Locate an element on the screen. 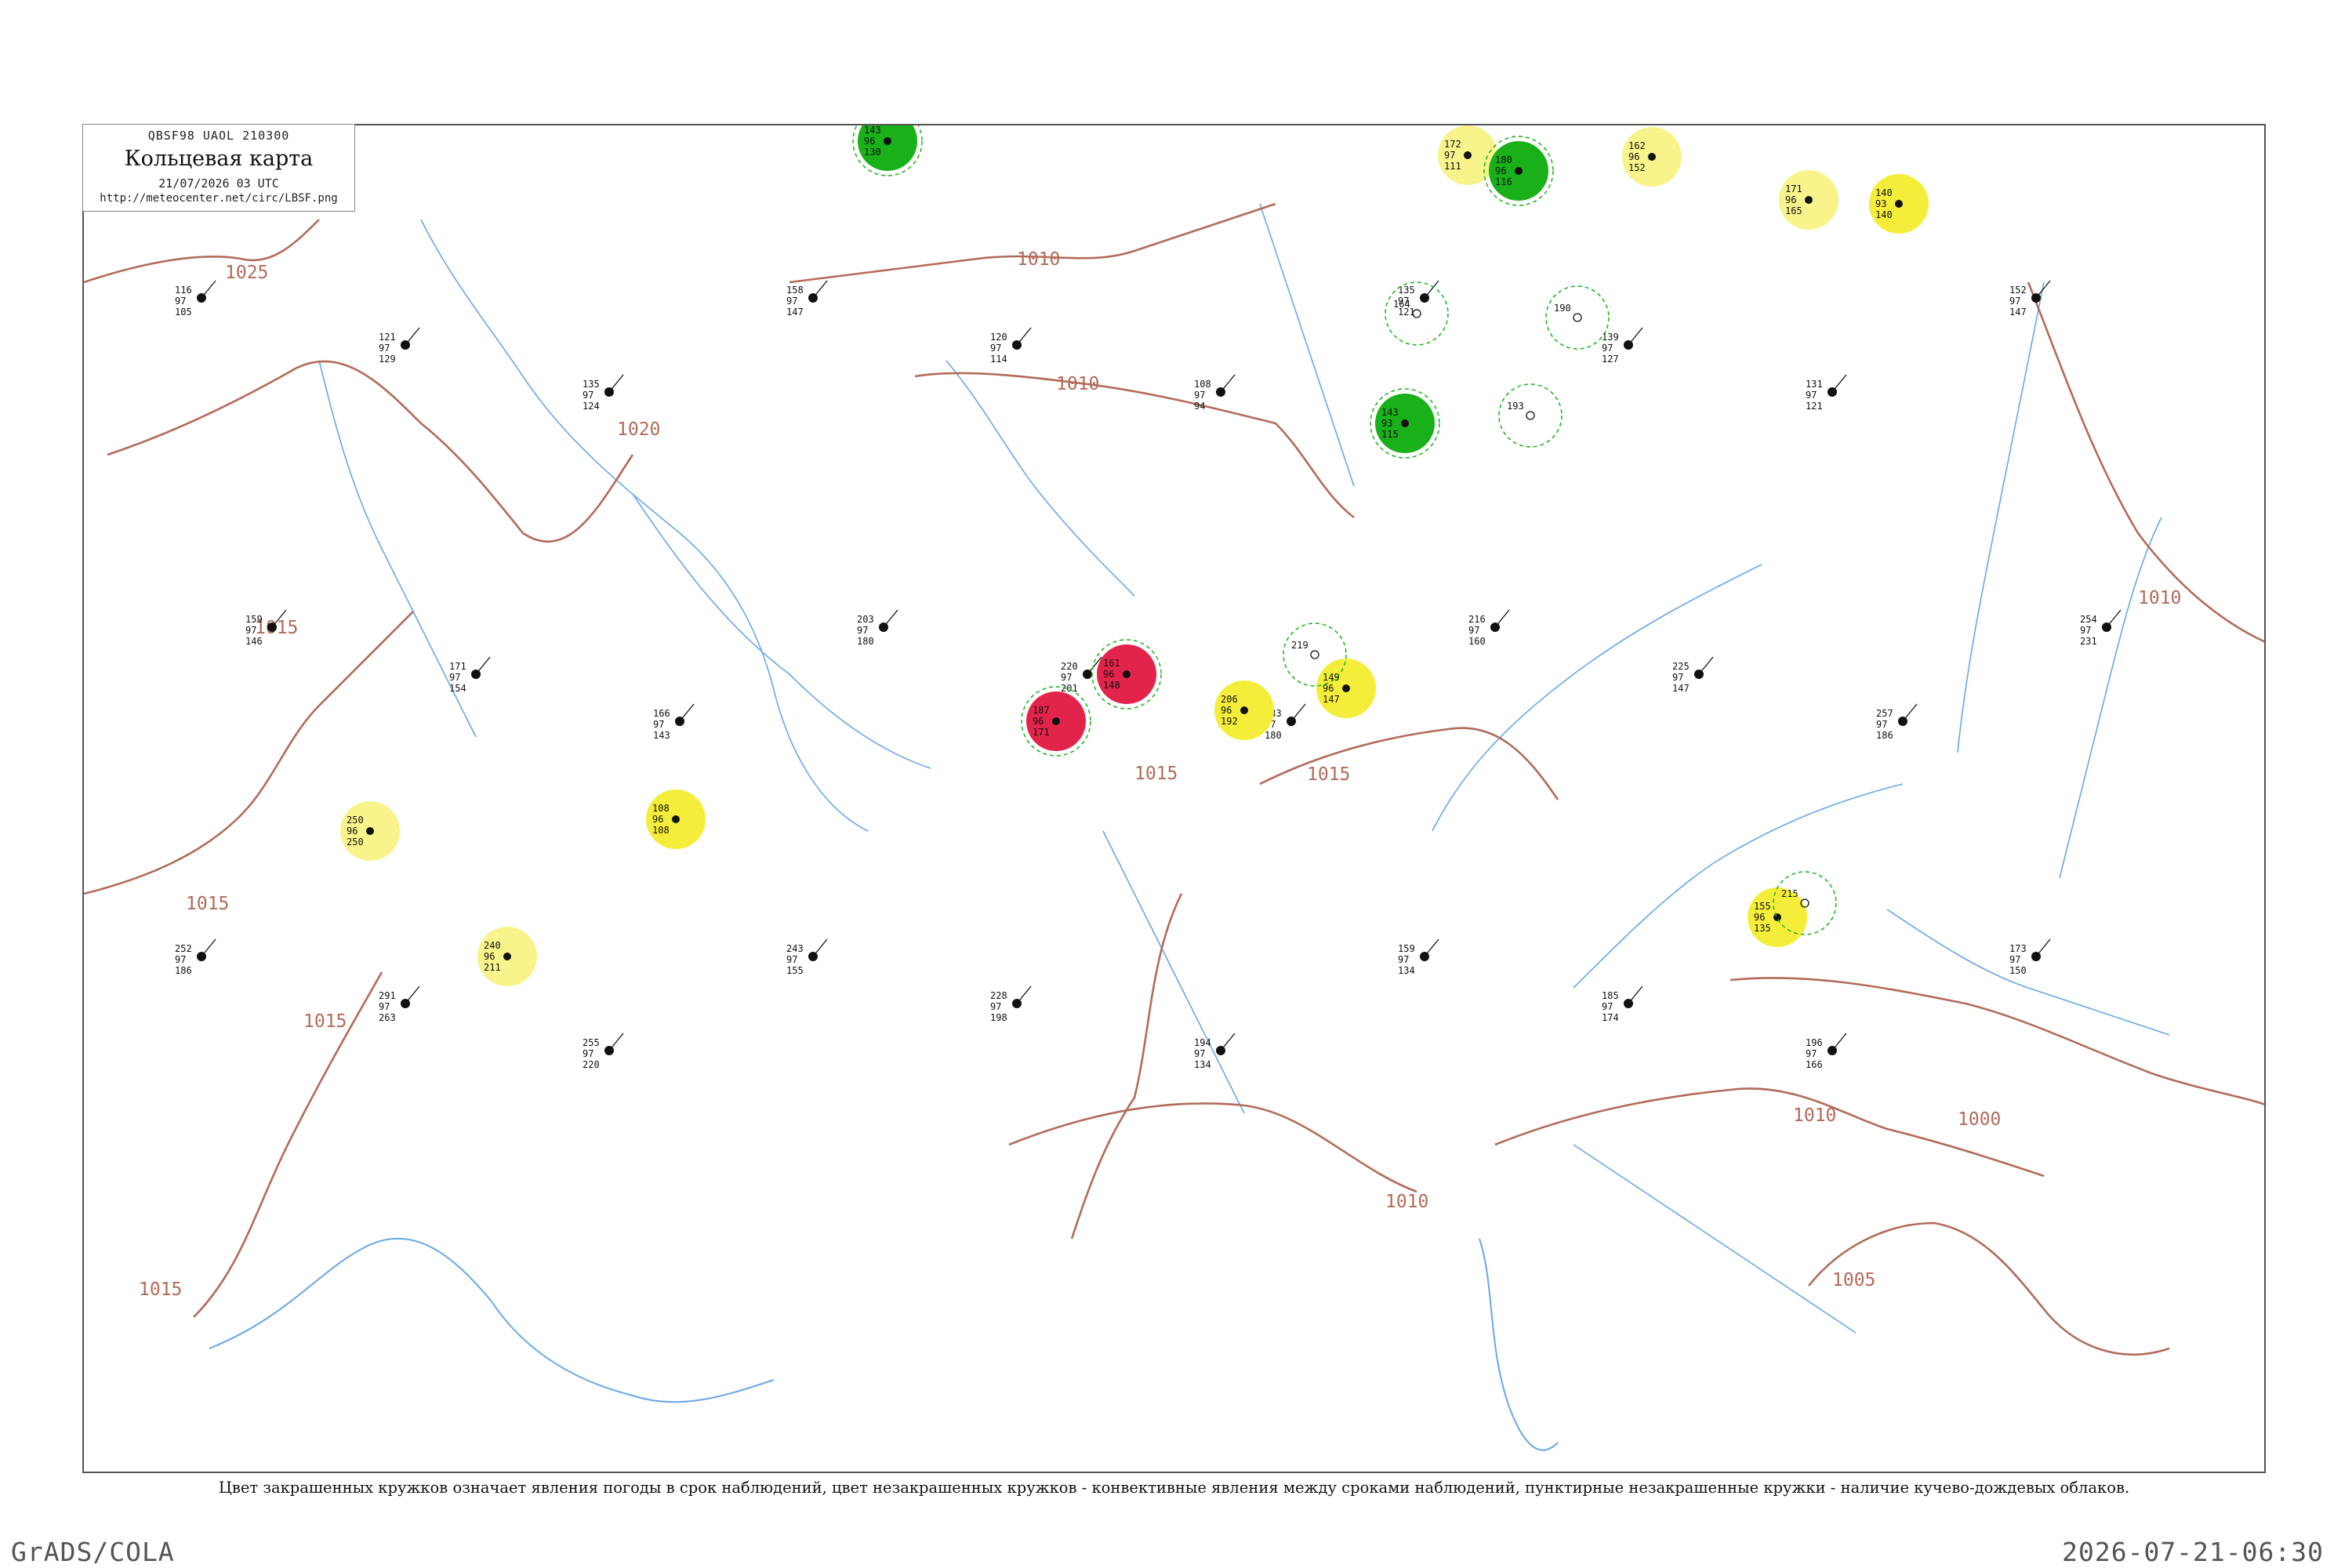  station-plot: 13597124 is located at coordinates (603, 393).